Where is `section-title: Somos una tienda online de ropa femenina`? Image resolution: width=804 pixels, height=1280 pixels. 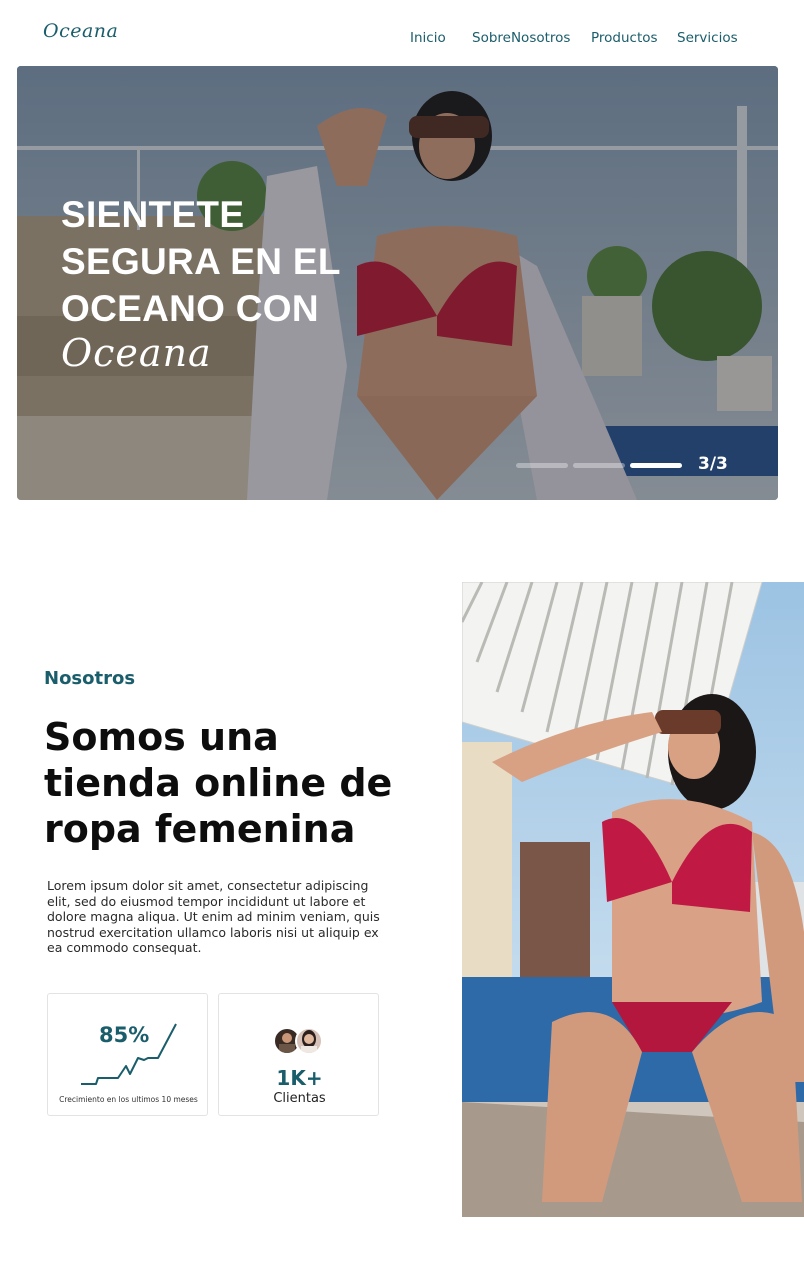 section-title: Somos una tienda online de ropa femenina is located at coordinates (218, 783).